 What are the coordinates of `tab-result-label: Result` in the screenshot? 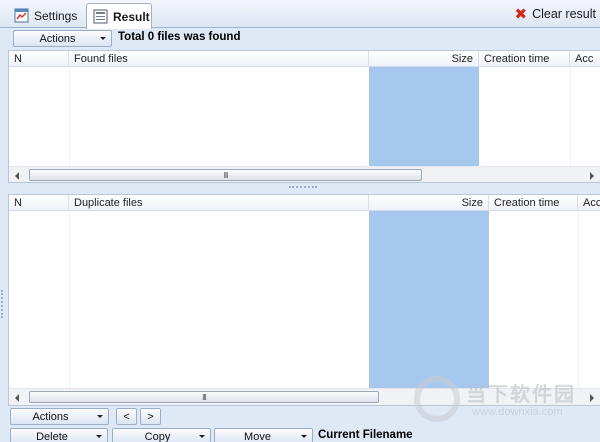 It's located at (131, 16).